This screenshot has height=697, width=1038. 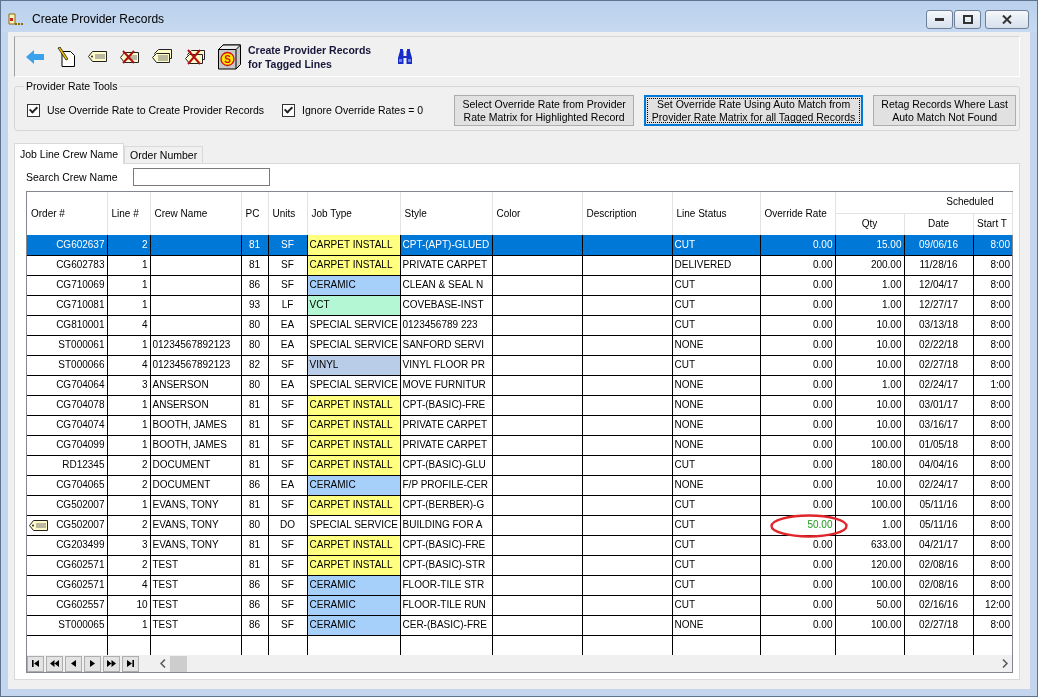 I want to click on table-cell: 01234567892123, so click(x=195, y=365).